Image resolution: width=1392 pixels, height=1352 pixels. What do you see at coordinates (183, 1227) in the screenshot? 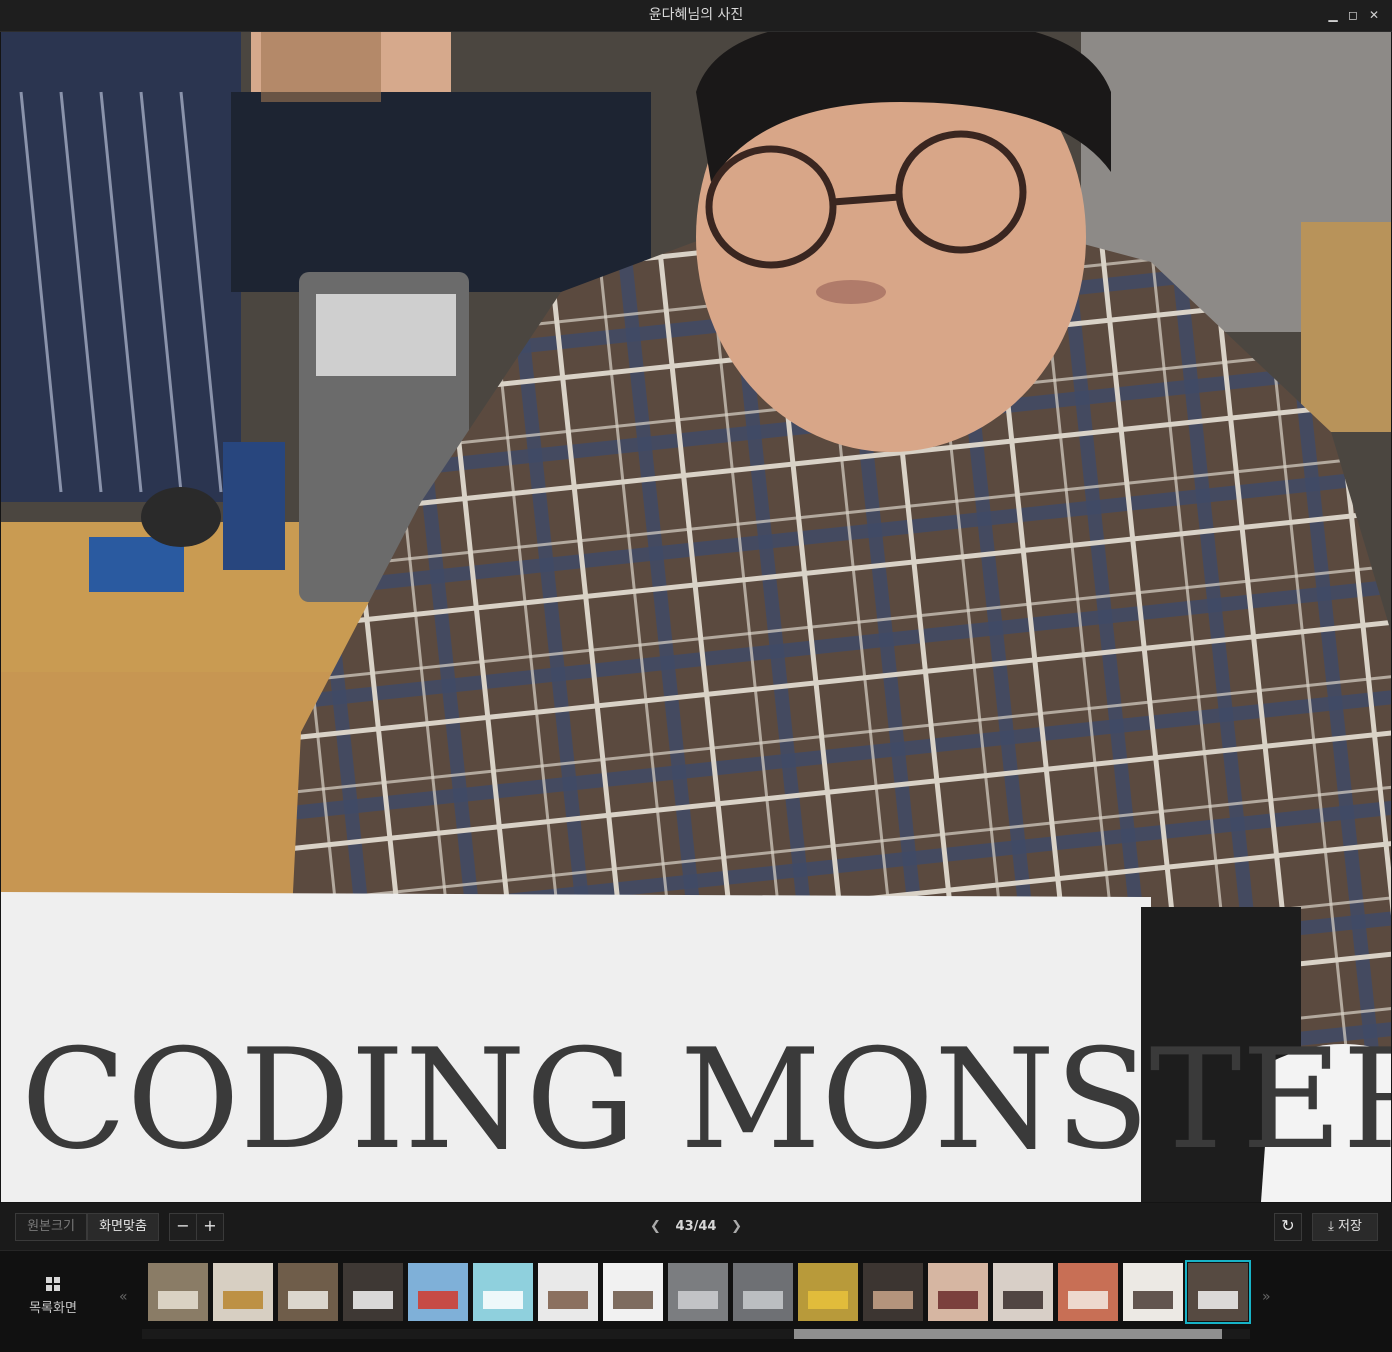
I see `zoom-out-button: −` at bounding box center [183, 1227].